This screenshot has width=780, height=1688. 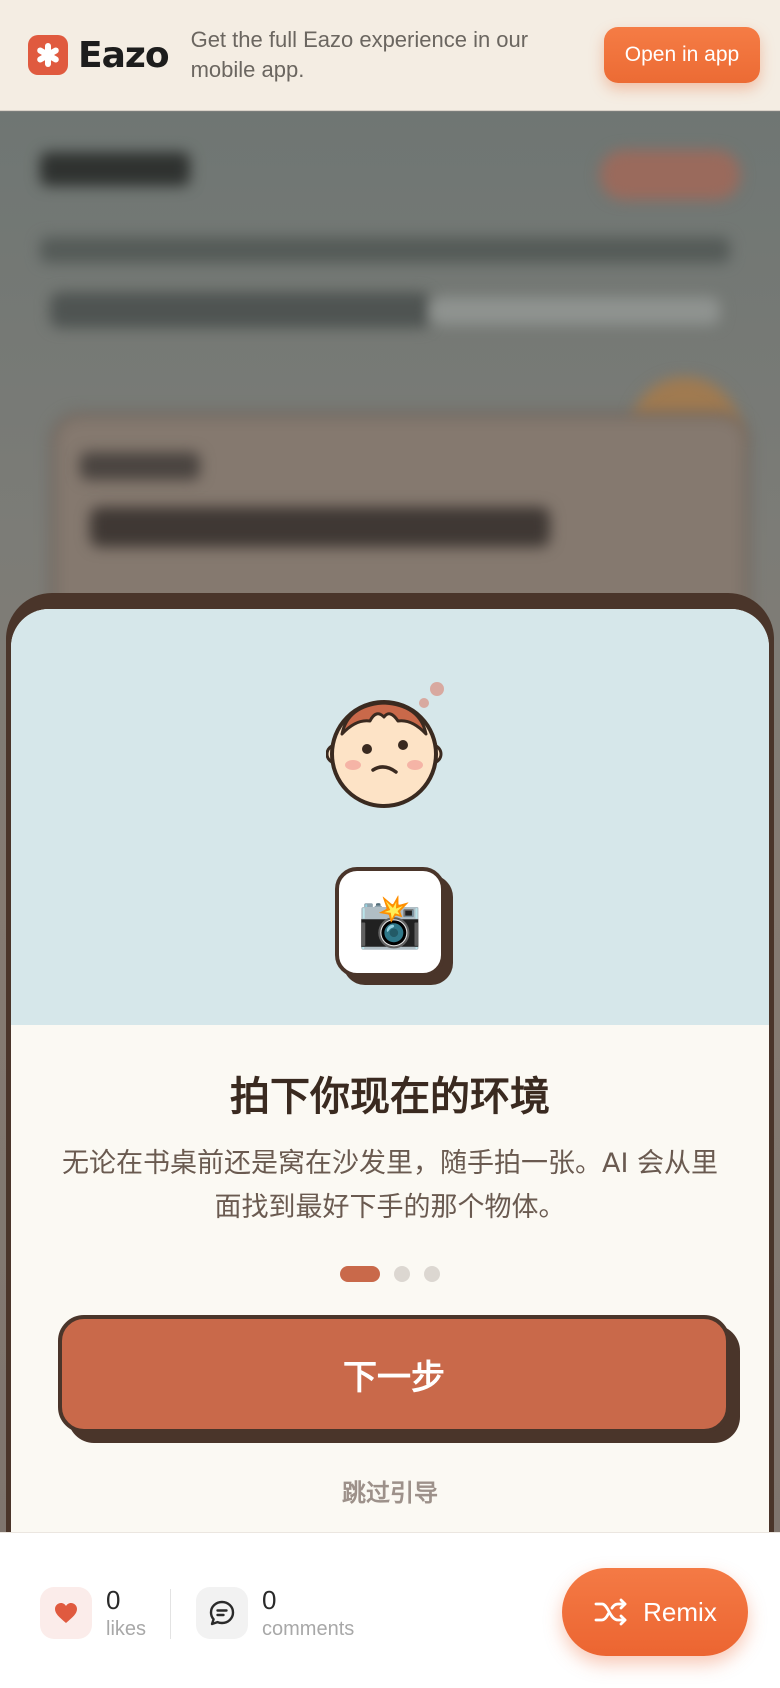 I want to click on comments-stat: 0 comments, so click(x=275, y=1613).